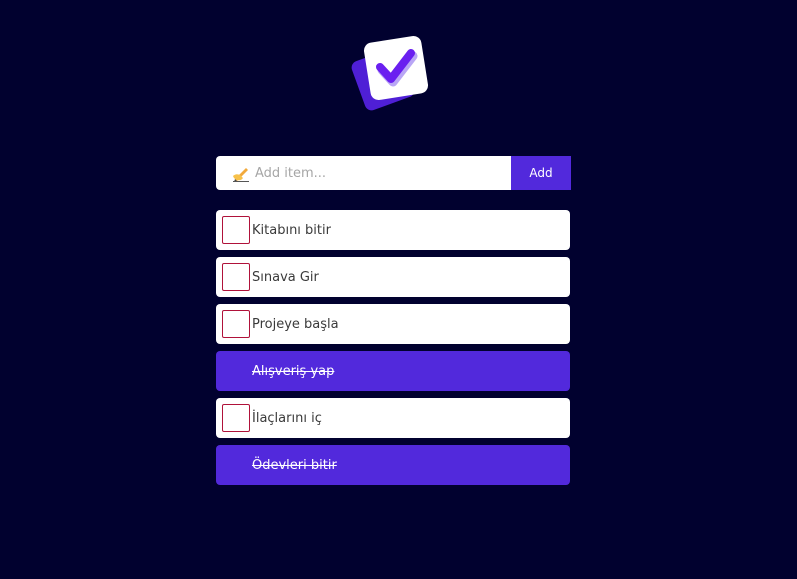 This screenshot has width=797, height=579. Describe the element at coordinates (294, 465) in the screenshot. I see `todo-text: Ödevleri bitir` at that location.